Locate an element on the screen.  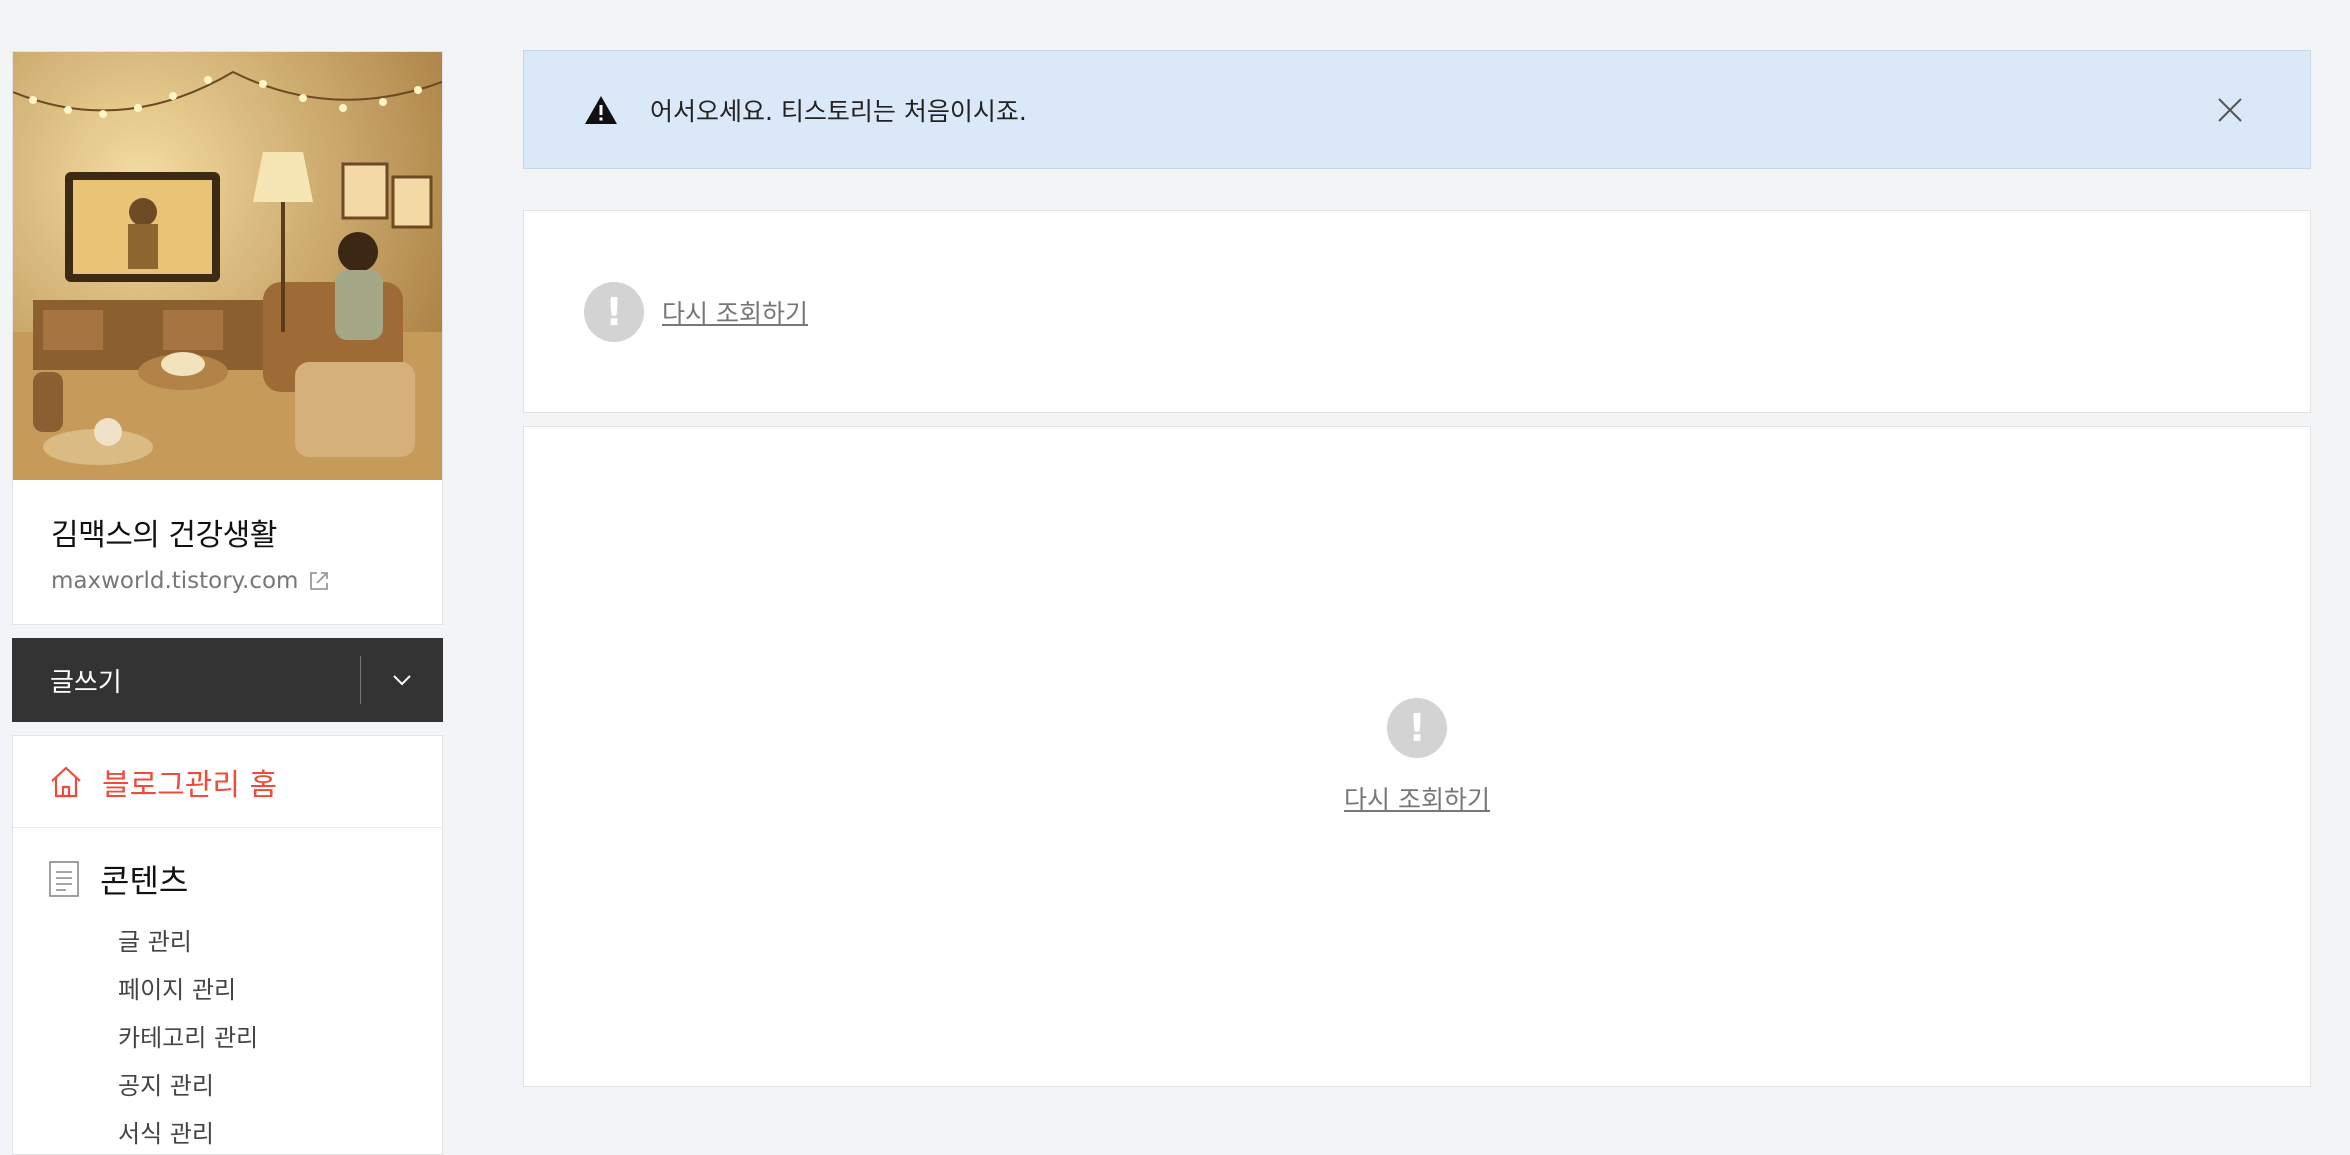
close-icon is located at coordinates (2230, 109).